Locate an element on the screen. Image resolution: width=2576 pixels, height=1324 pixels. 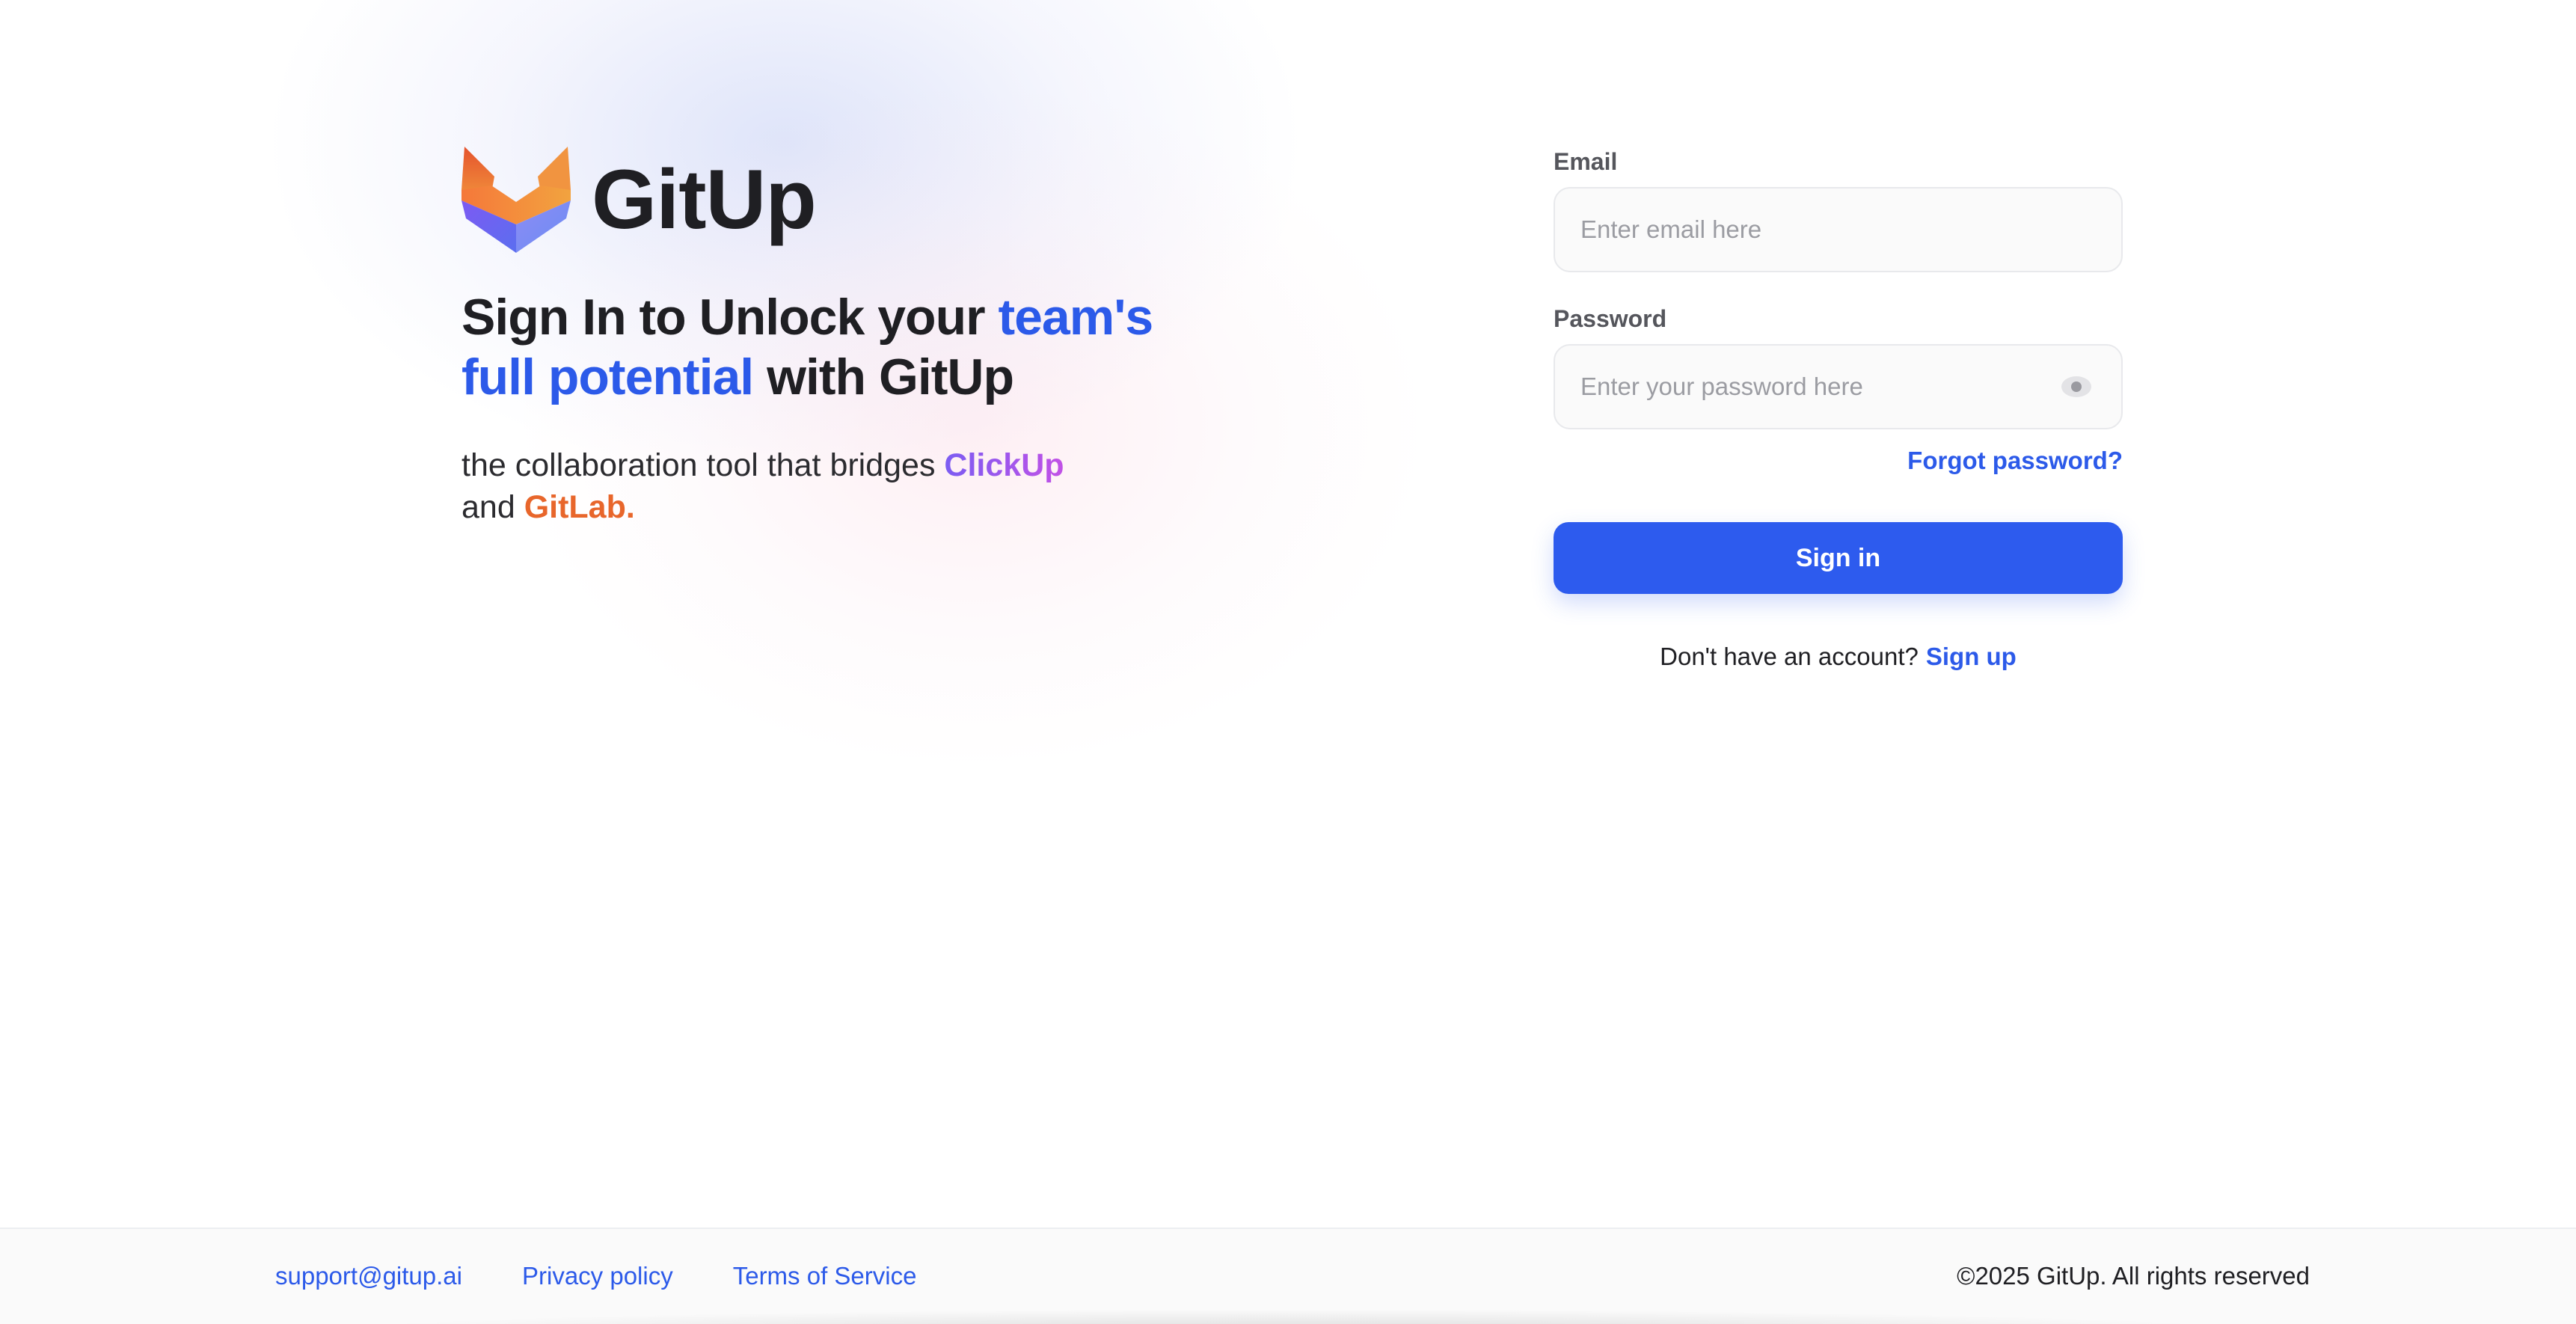
sign-in-button: Sign in is located at coordinates (1838, 558).